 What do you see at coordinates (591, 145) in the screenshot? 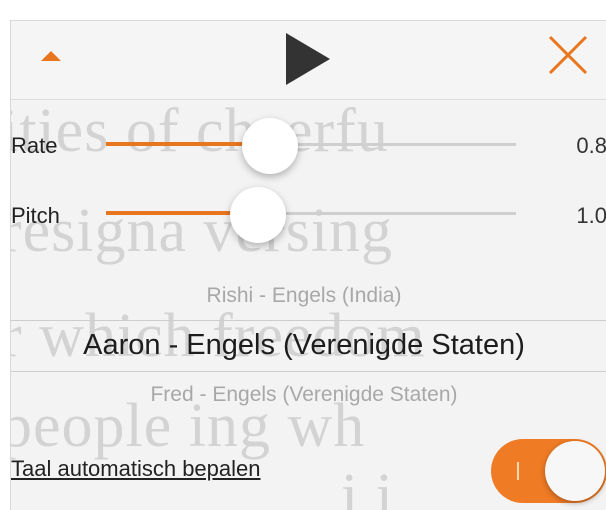
I see `rate-value: 0.8` at bounding box center [591, 145].